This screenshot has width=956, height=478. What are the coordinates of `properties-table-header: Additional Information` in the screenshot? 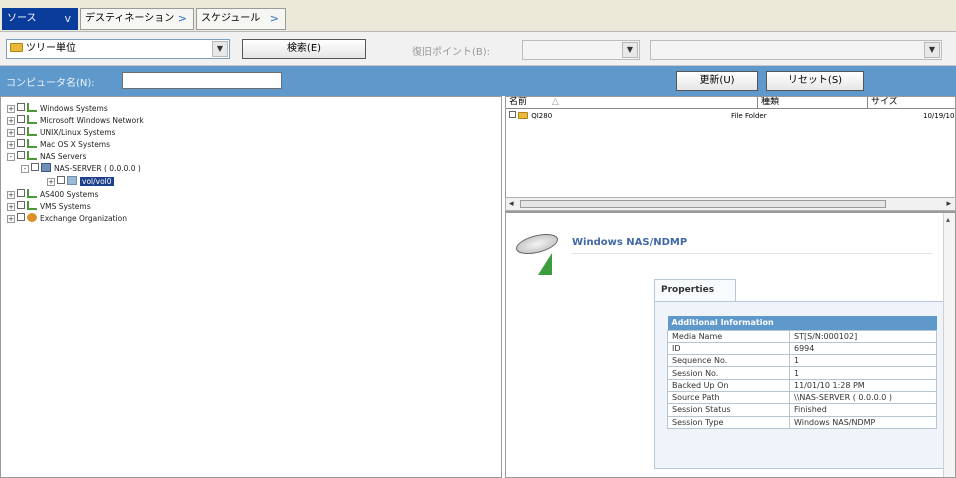 It's located at (802, 323).